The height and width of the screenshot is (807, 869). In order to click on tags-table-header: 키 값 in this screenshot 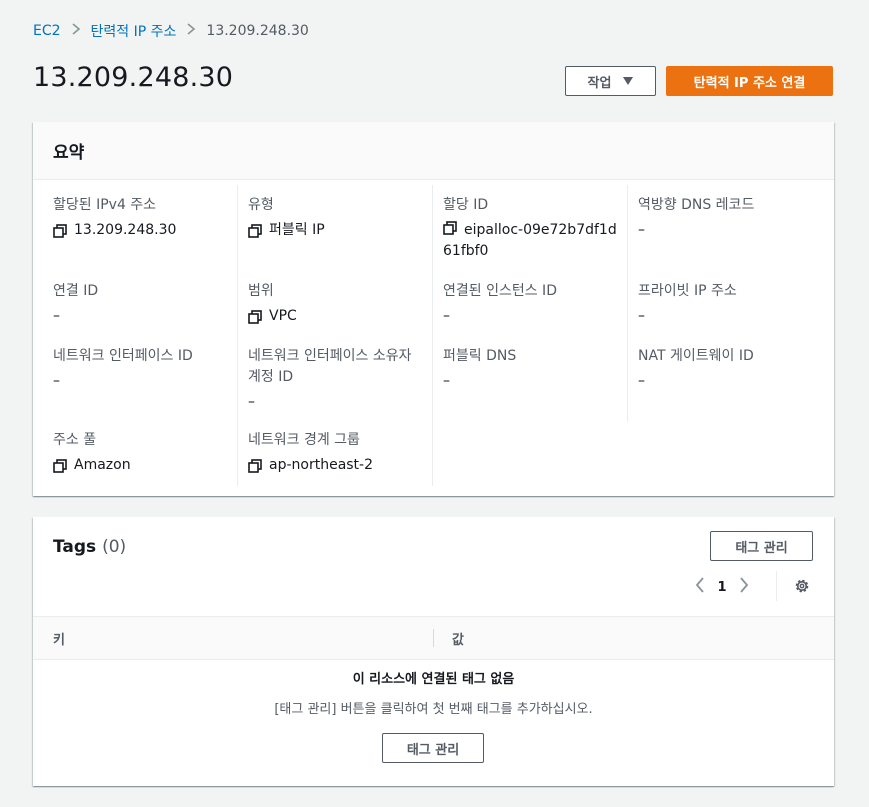, I will do `click(433, 638)`.